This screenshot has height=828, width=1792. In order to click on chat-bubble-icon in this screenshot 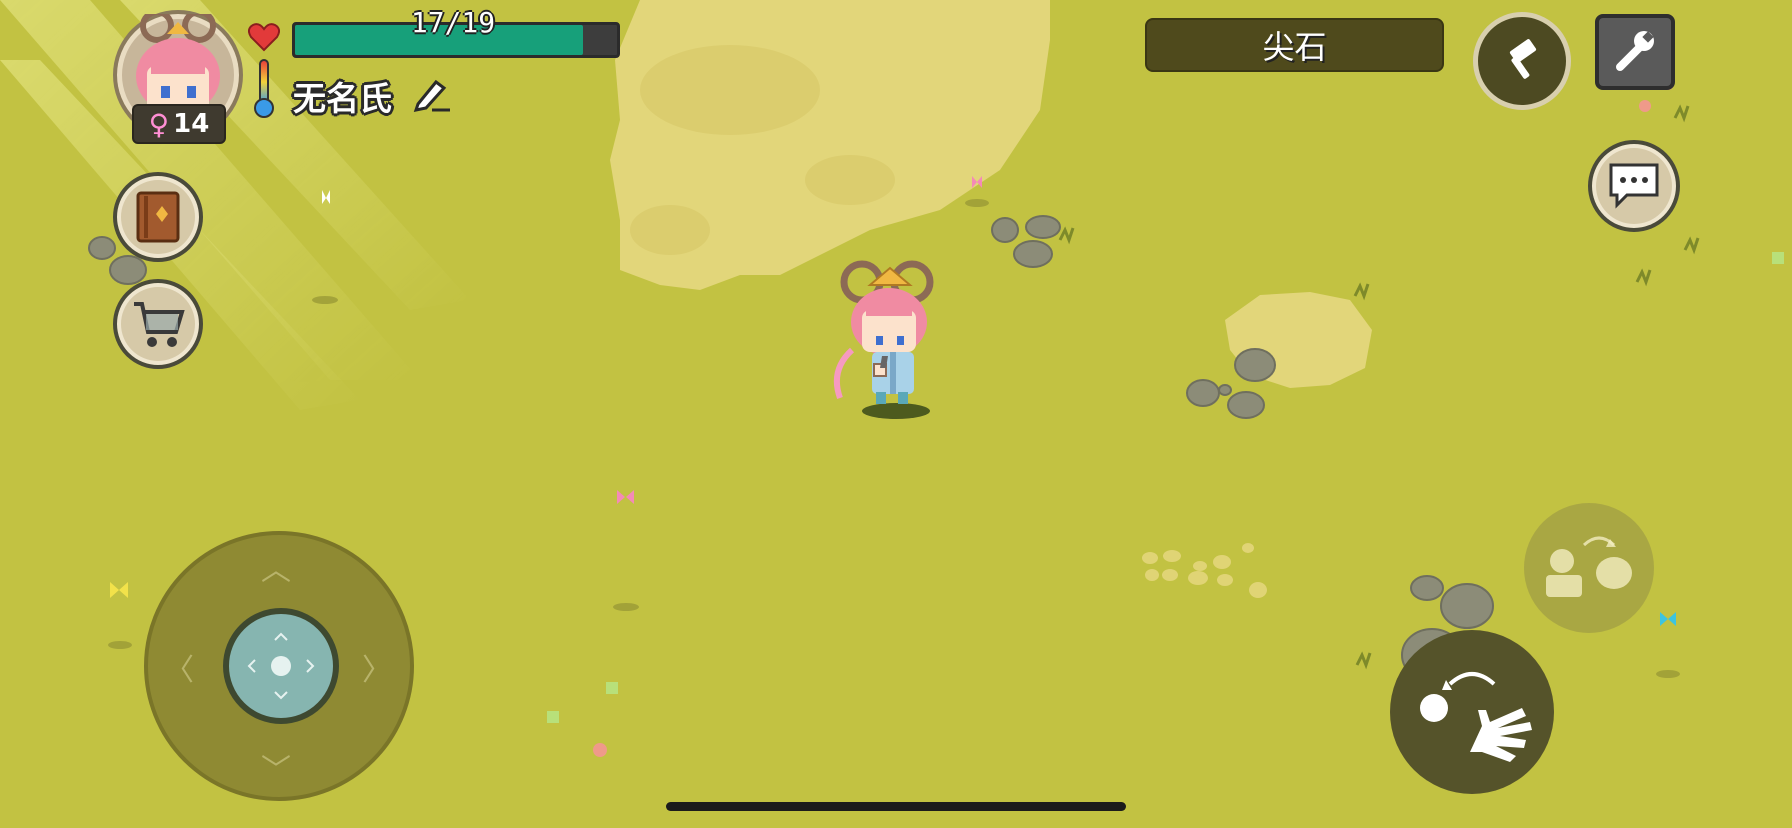, I will do `click(1634, 186)`.